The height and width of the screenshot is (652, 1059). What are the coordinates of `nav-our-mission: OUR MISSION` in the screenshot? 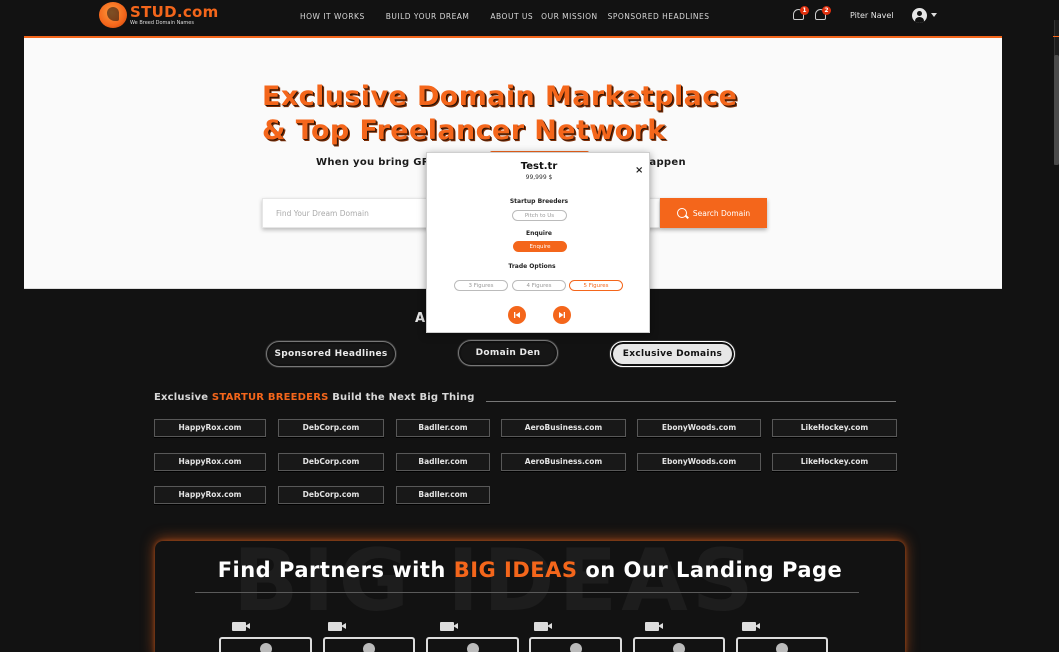 It's located at (569, 16).